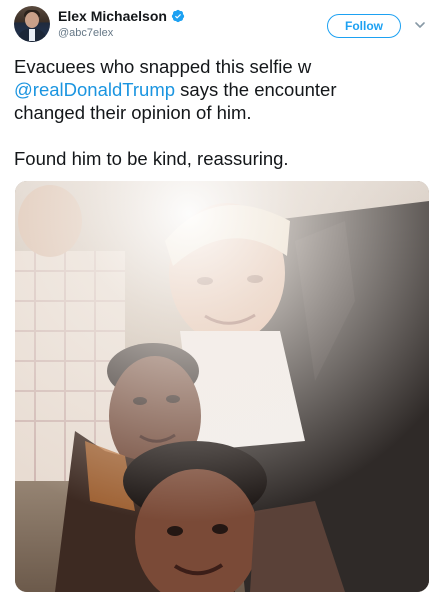 This screenshot has width=445, height=600. Describe the element at coordinates (32, 35) in the screenshot. I see `avatar-shirt` at that location.